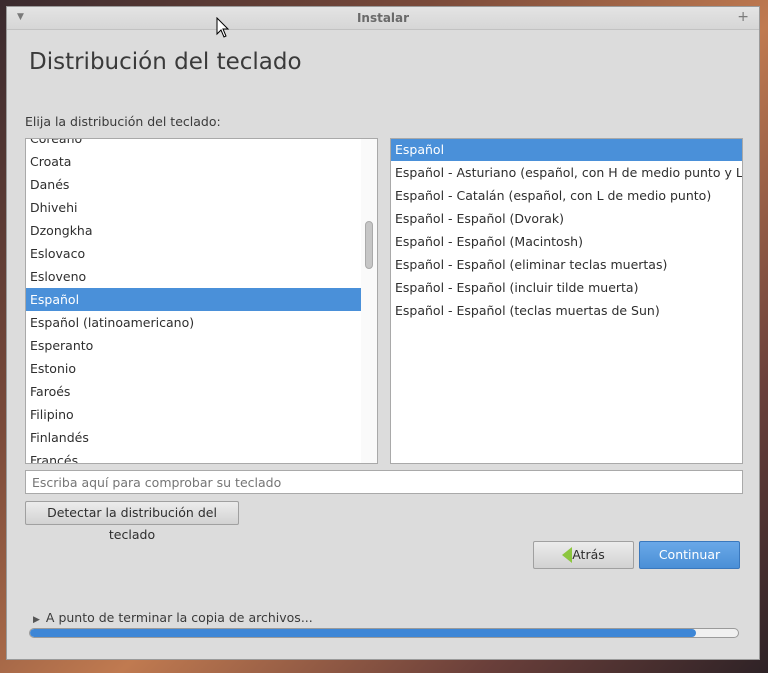 Image resolution: width=768 pixels, height=673 pixels. I want to click on layout-prompt-label: Elija la distribución del teclado:, so click(123, 121).